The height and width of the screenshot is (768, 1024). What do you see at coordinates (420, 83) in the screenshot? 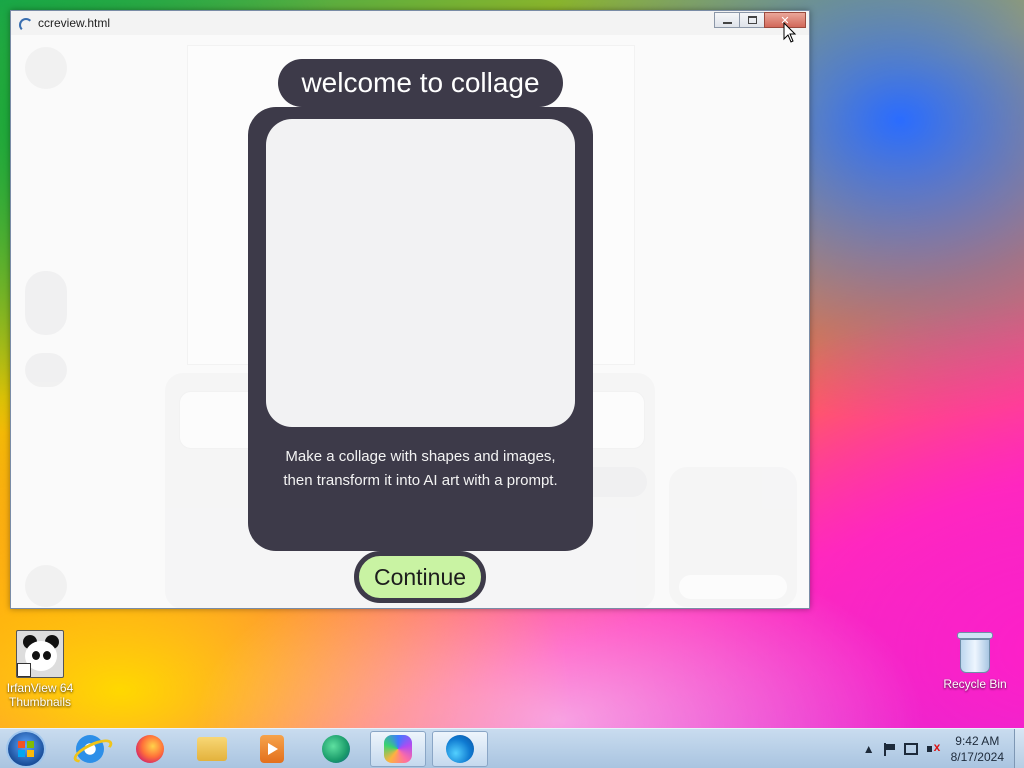
I see `modal-title: welcome to collage` at bounding box center [420, 83].